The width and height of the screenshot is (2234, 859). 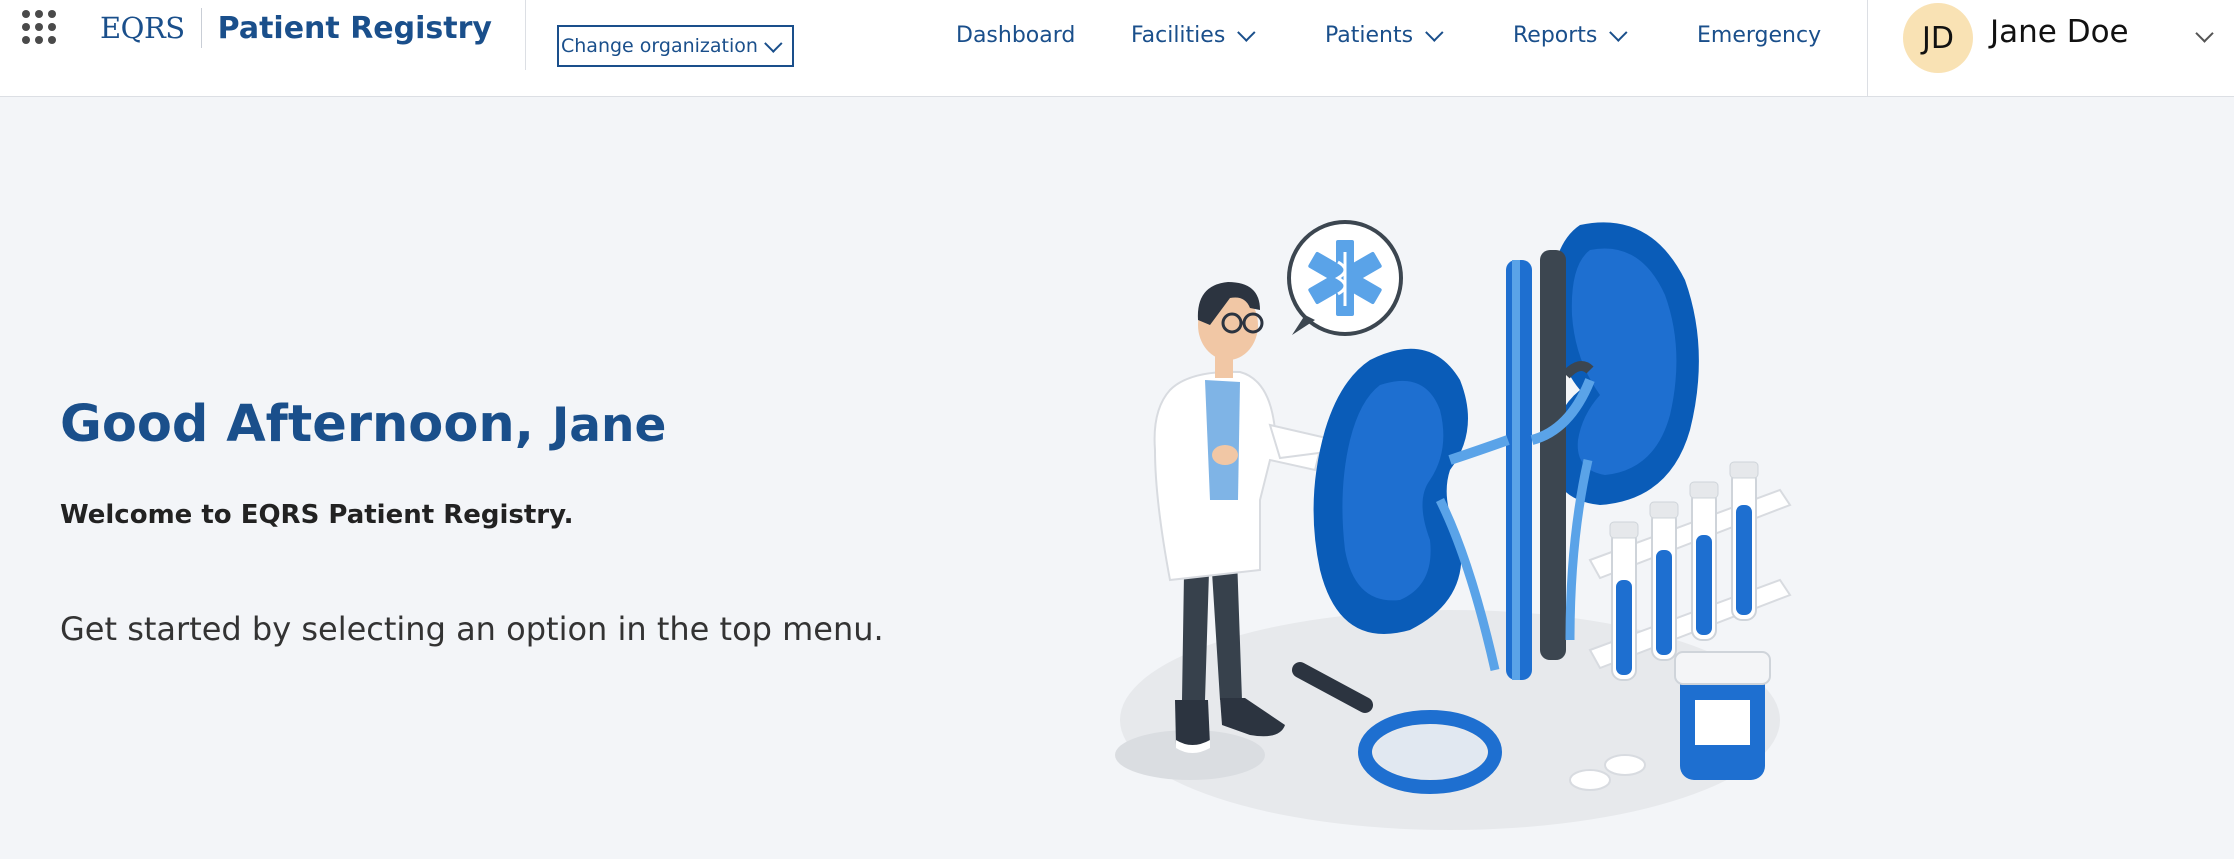 I want to click on greeting-heading: Good Afternoon, Jane, so click(x=363, y=424).